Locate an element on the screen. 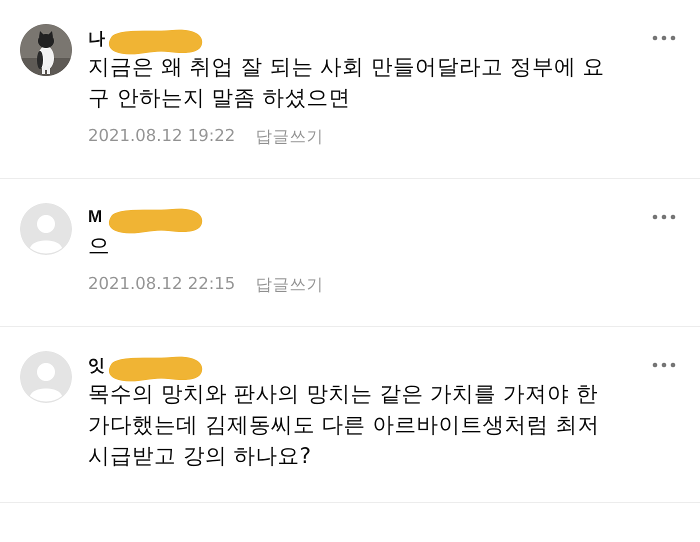 This screenshot has width=700, height=542. user-name: 잇 is located at coordinates (96, 365).